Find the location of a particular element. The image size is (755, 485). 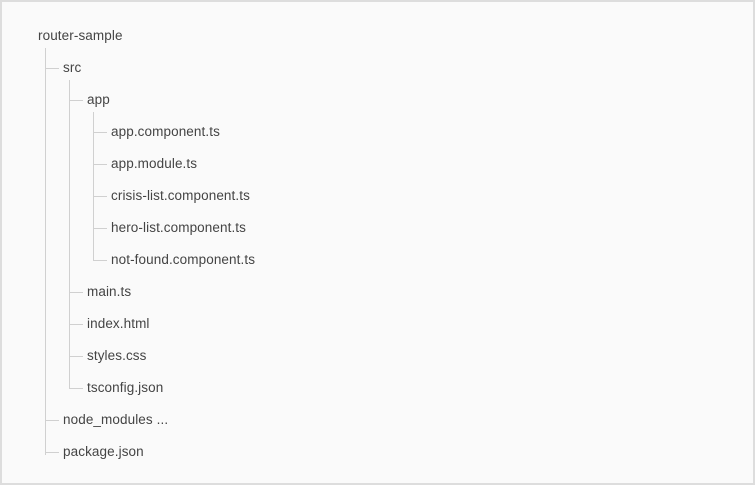

tree-root-folder: router-sample is located at coordinates (80, 35).